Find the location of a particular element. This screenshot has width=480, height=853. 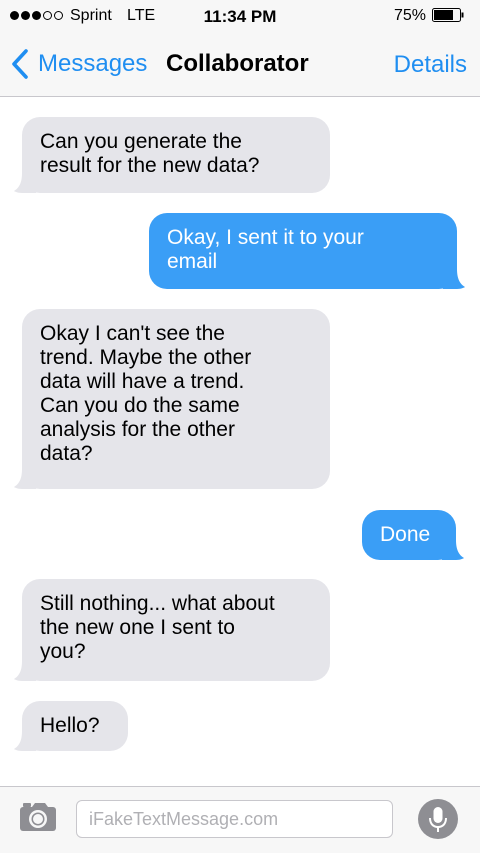

compose-bar is located at coordinates (240, 819).